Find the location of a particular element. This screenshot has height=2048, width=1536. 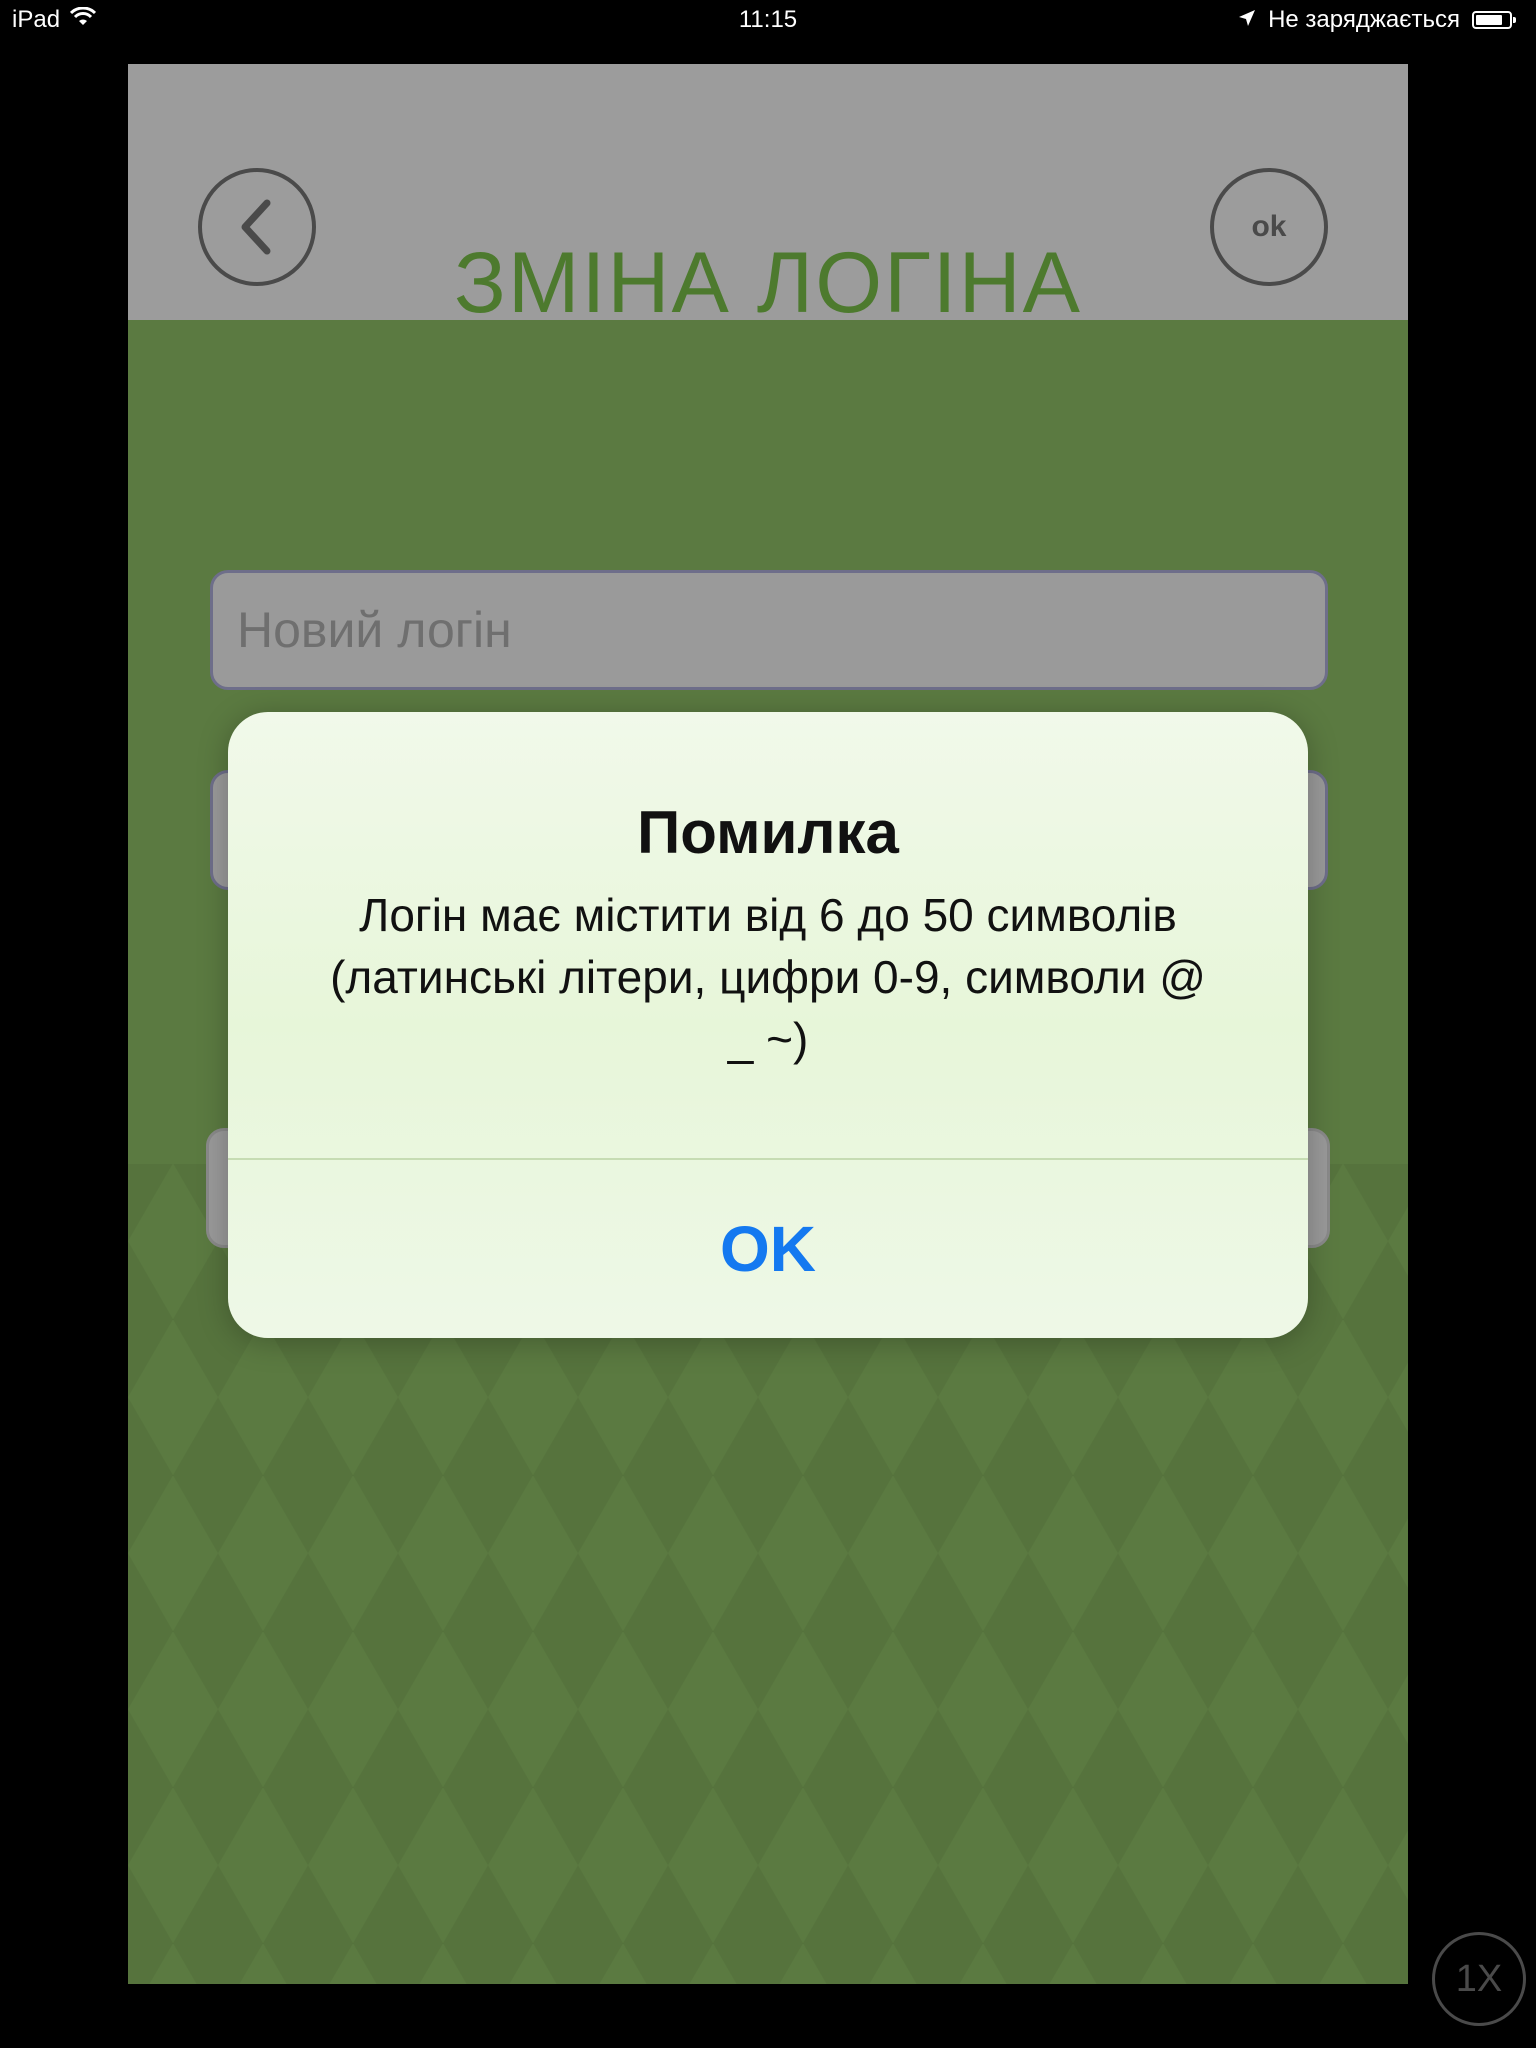

battery-icon is located at coordinates (1494, 20).